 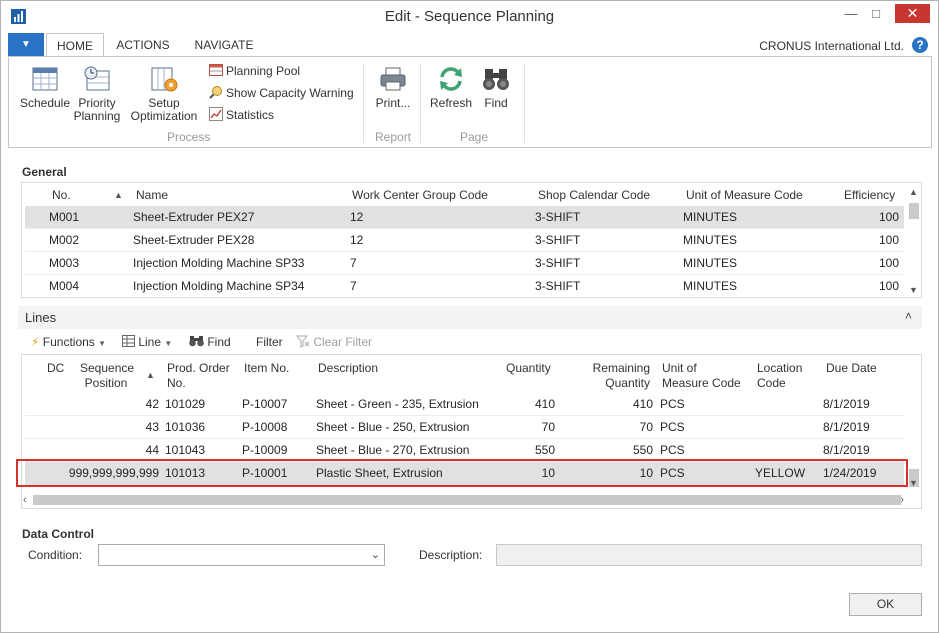 I want to click on refresh-button: Refresh, so click(x=451, y=87).